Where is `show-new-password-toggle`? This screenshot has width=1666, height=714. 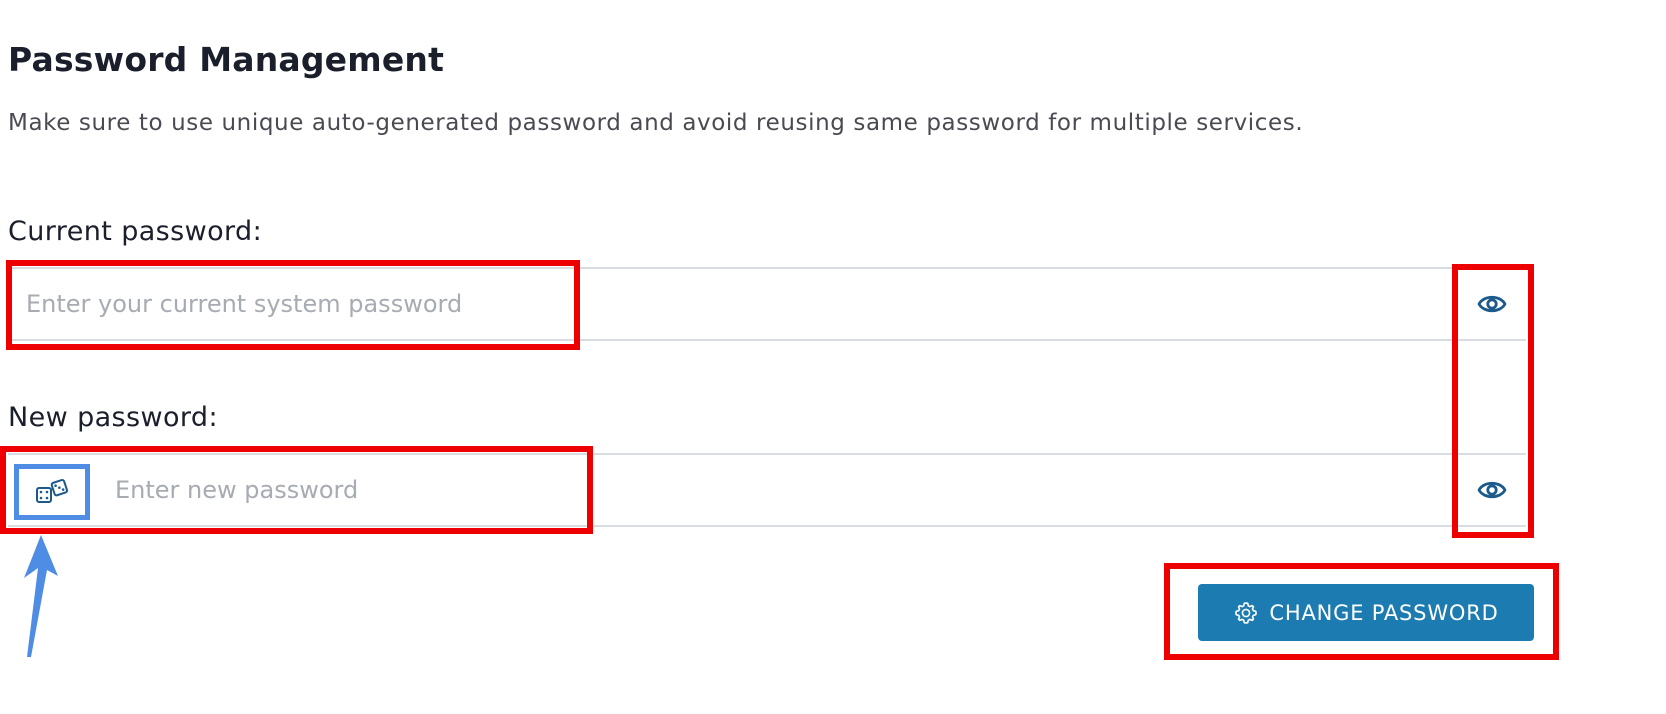
show-new-password-toggle is located at coordinates (1492, 490).